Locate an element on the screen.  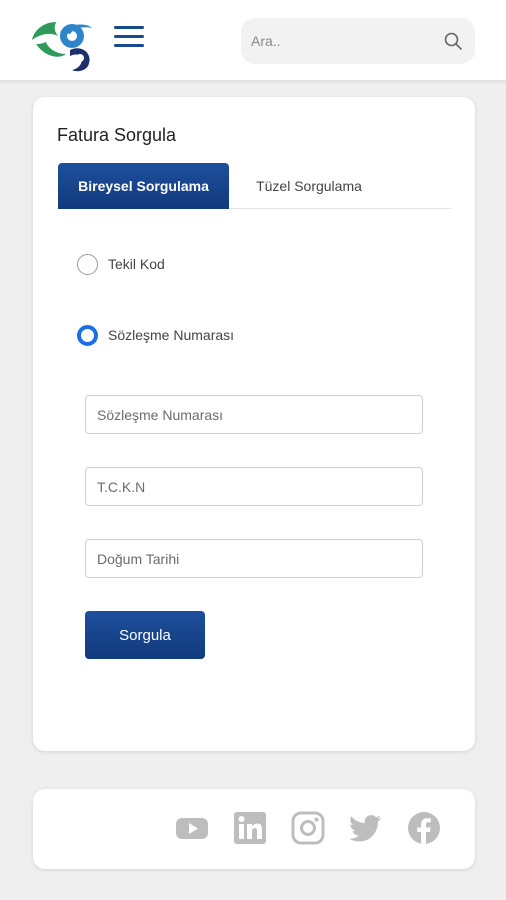
tab-corporate: Tüzel Sorgulama is located at coordinates (309, 186).